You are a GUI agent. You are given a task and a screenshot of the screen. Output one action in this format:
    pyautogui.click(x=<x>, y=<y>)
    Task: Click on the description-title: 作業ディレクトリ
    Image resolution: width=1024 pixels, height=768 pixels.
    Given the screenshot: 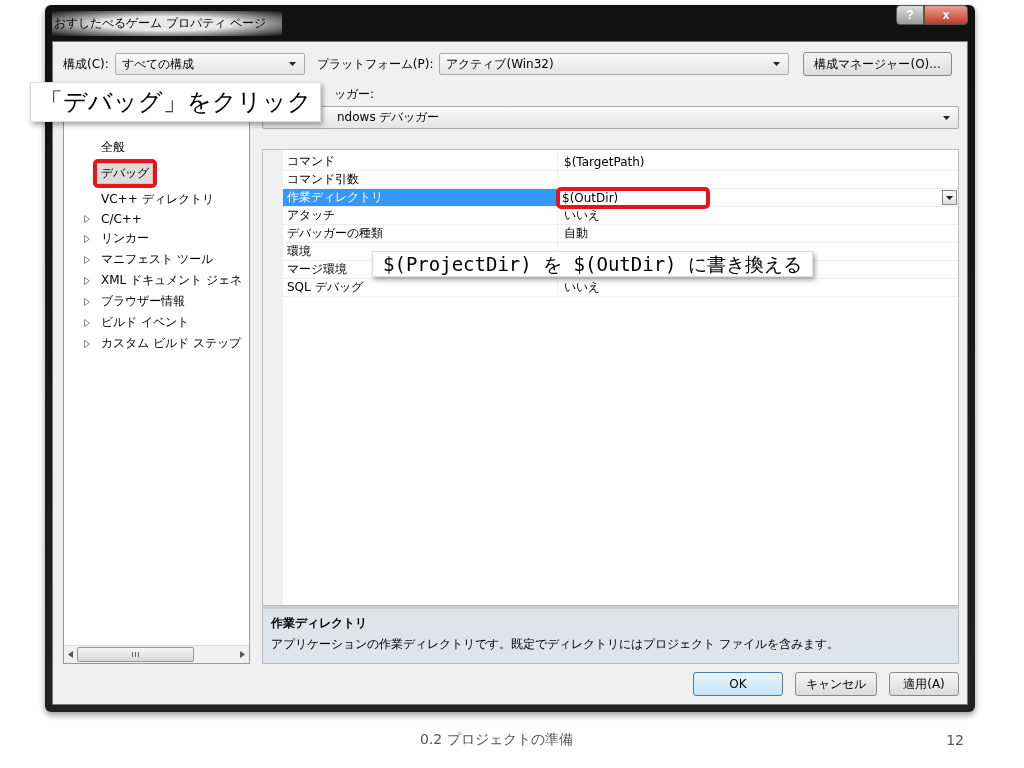 What is the action you would take?
    pyautogui.click(x=319, y=623)
    